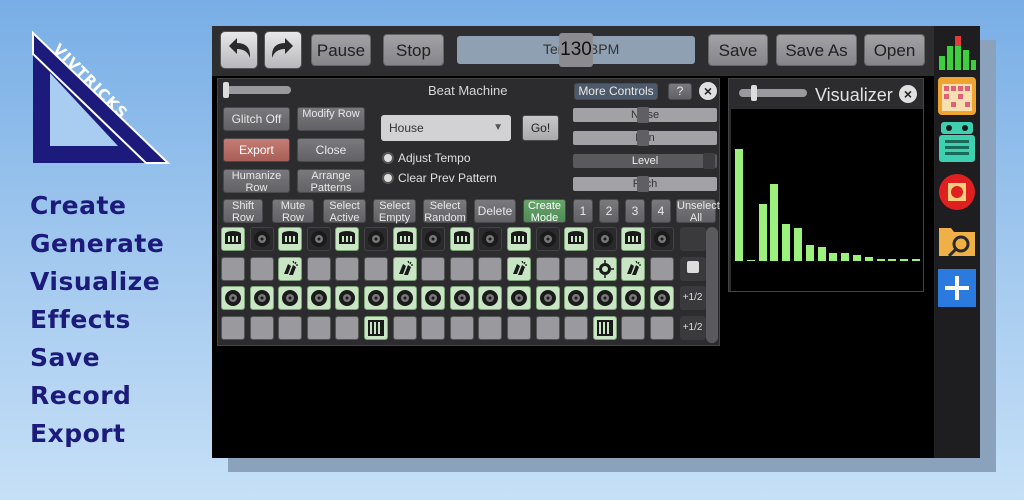  I want to click on create-mode-button: Create Mode, so click(544, 211).